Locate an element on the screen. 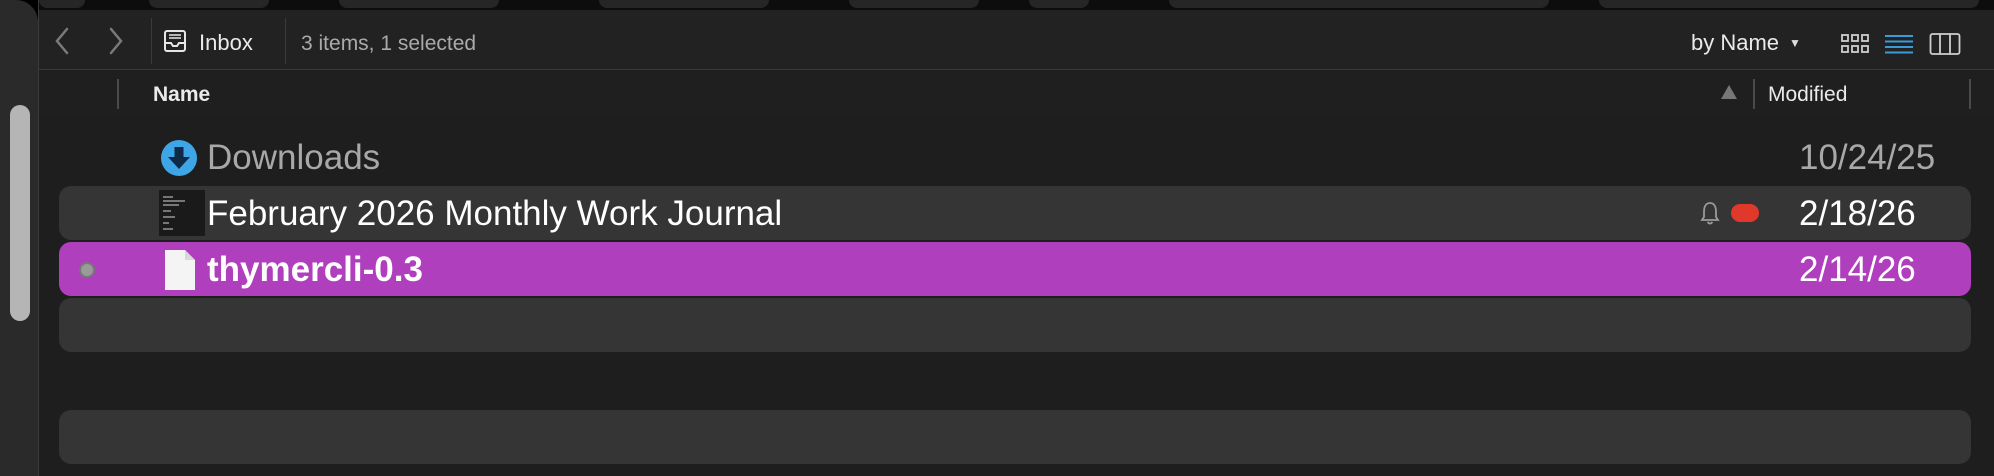 The height and width of the screenshot is (476, 1994). chevron-right-icon is located at coordinates (116, 41).